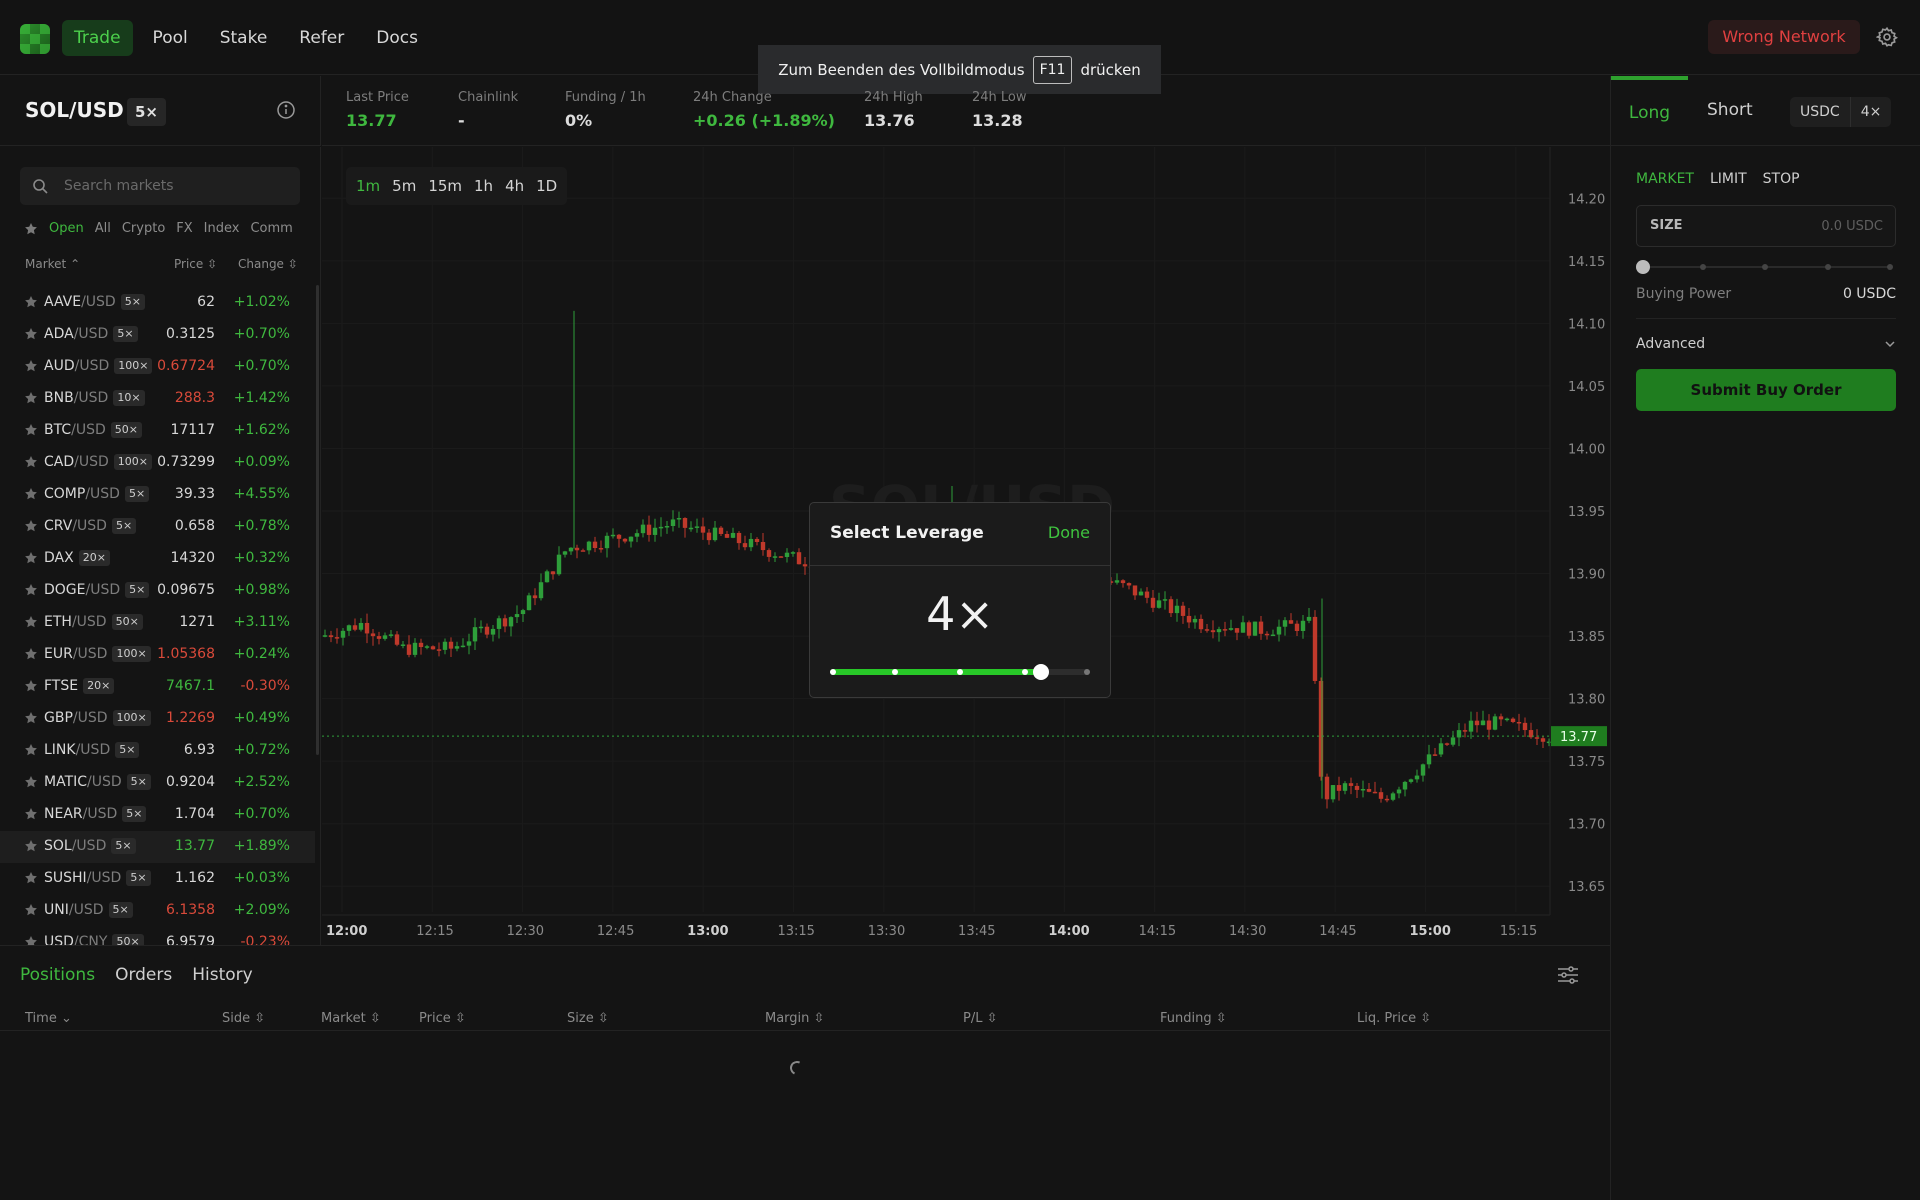 Image resolution: width=1920 pixels, height=1200 pixels. Describe the element at coordinates (1069, 532) in the screenshot. I see `done-button: Done` at that location.